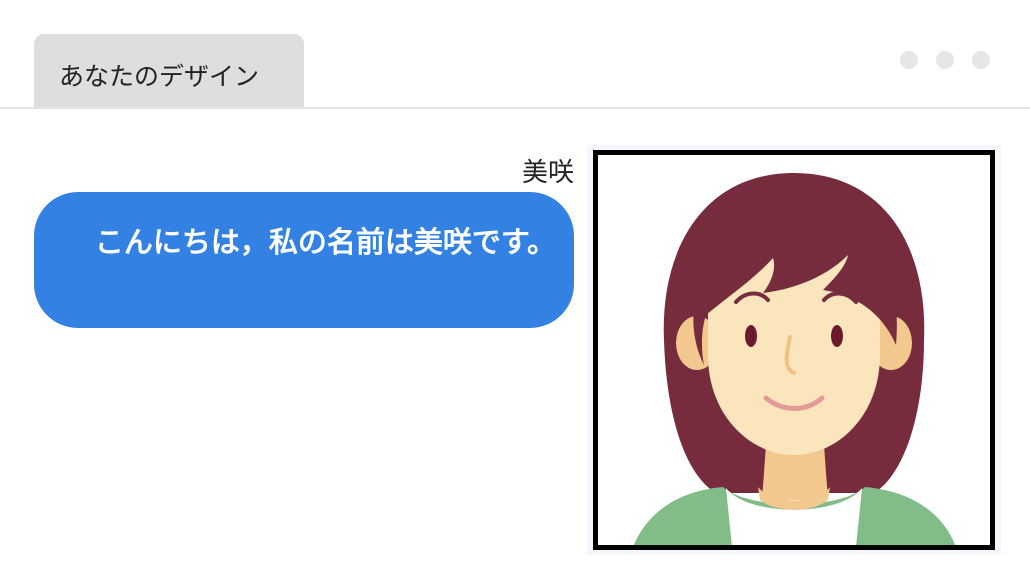 This screenshot has height=584, width=1030. What do you see at coordinates (547, 173) in the screenshot?
I see `sender-name: 美咲` at bounding box center [547, 173].